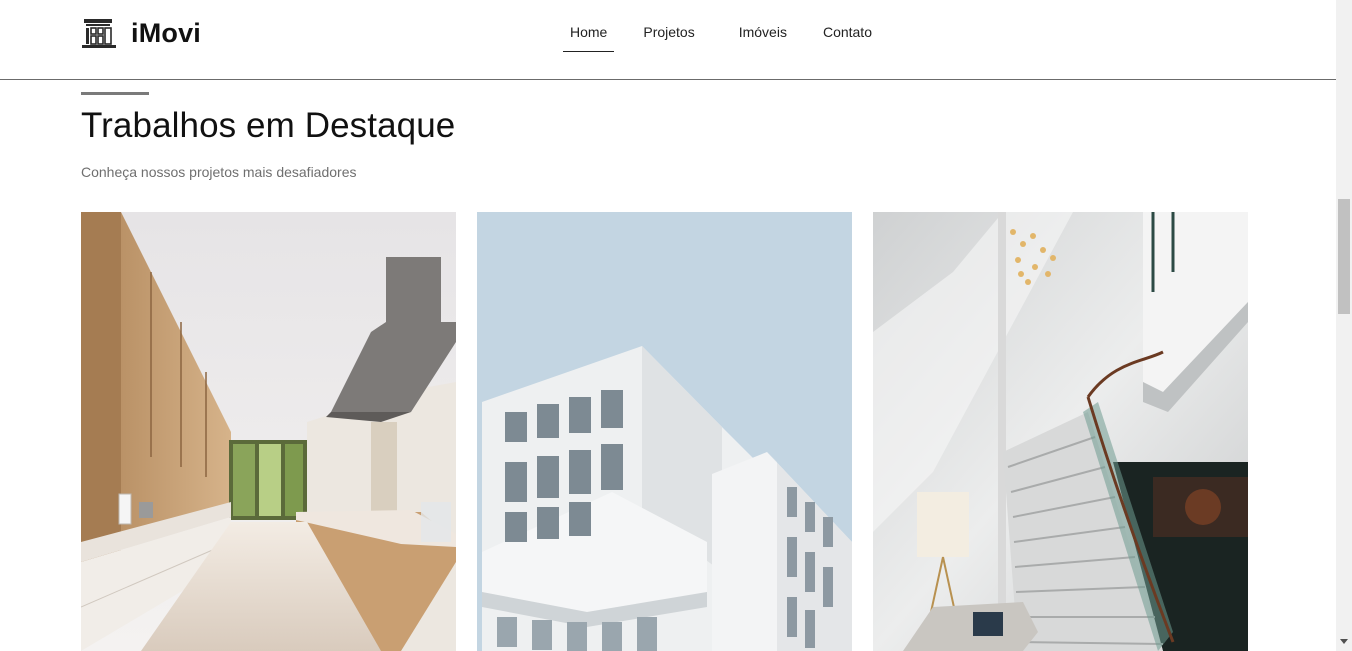  I want to click on nav-item-imoveis: Imóveis, so click(763, 26).